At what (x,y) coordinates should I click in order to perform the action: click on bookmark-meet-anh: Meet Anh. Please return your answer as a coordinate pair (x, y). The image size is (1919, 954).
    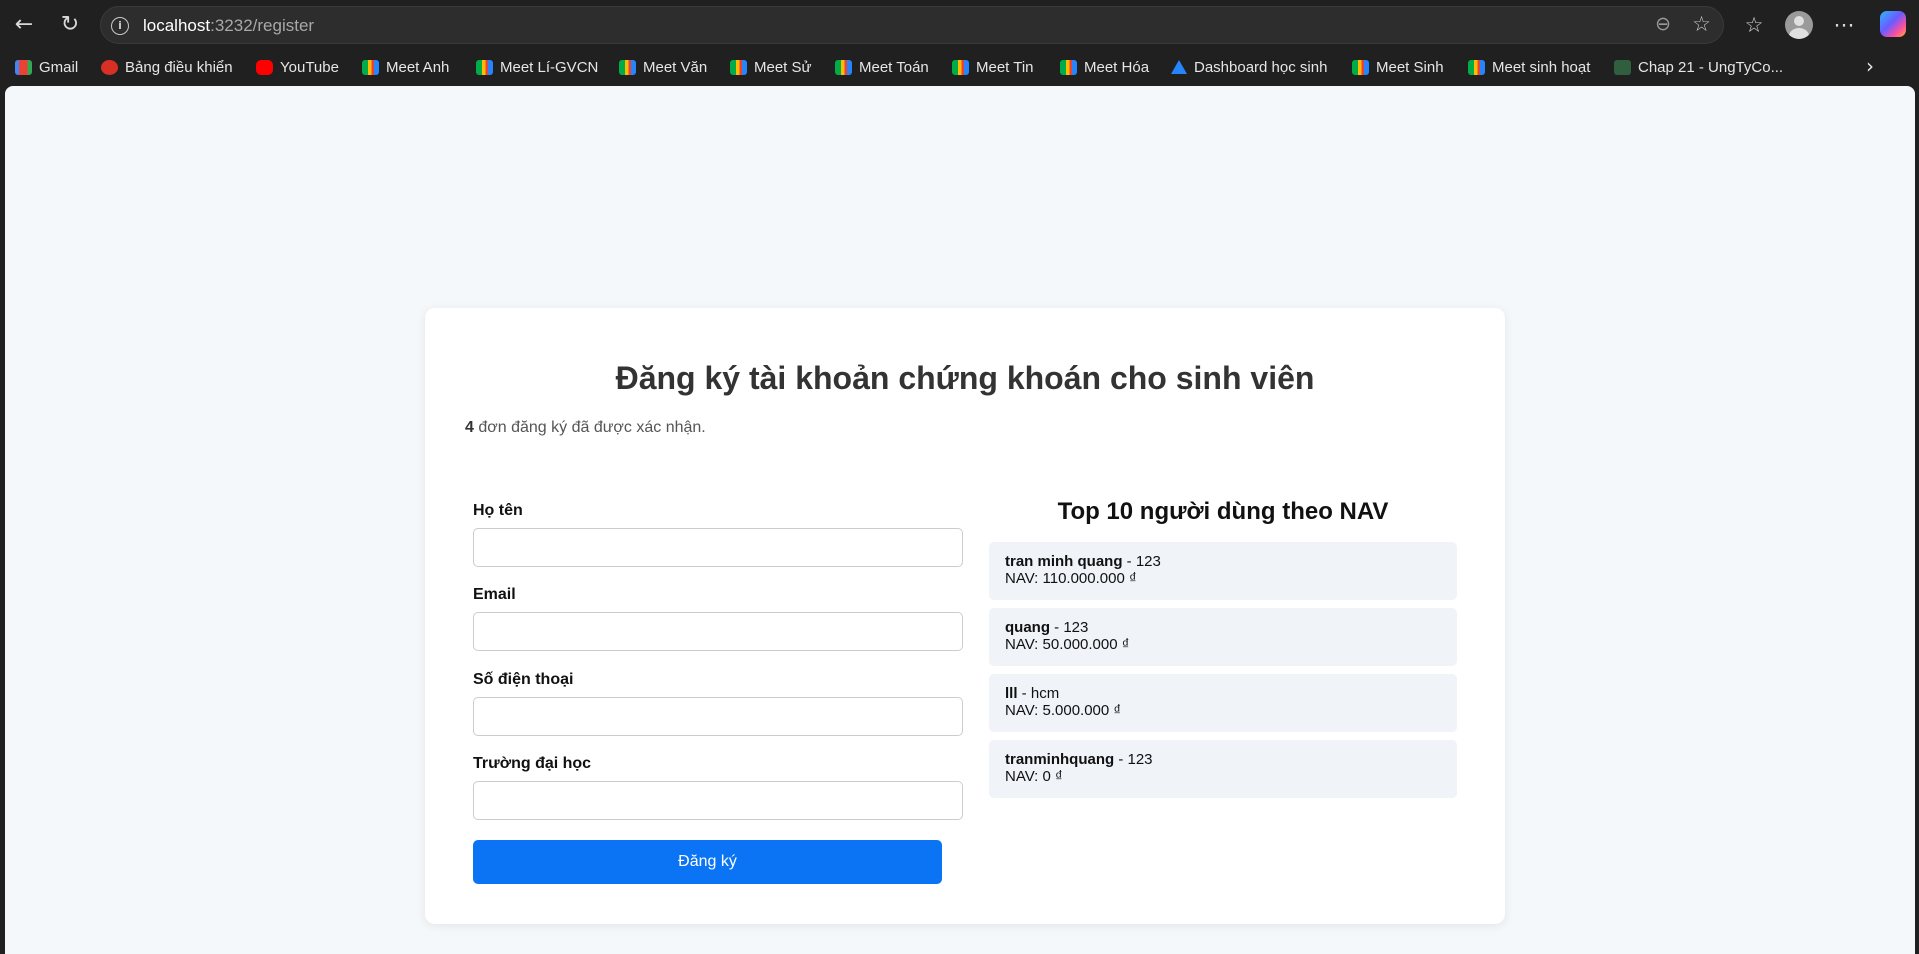
    Looking at the image, I should click on (405, 67).